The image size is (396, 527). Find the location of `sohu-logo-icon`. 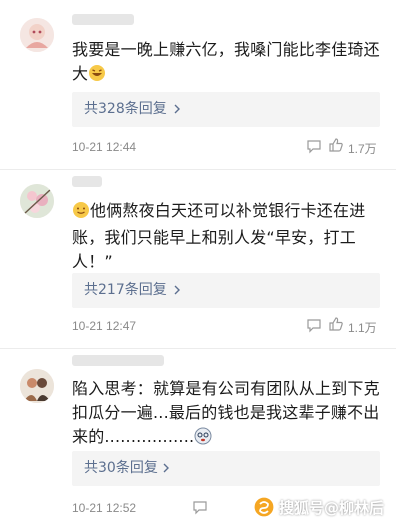

sohu-logo-icon is located at coordinates (264, 507).